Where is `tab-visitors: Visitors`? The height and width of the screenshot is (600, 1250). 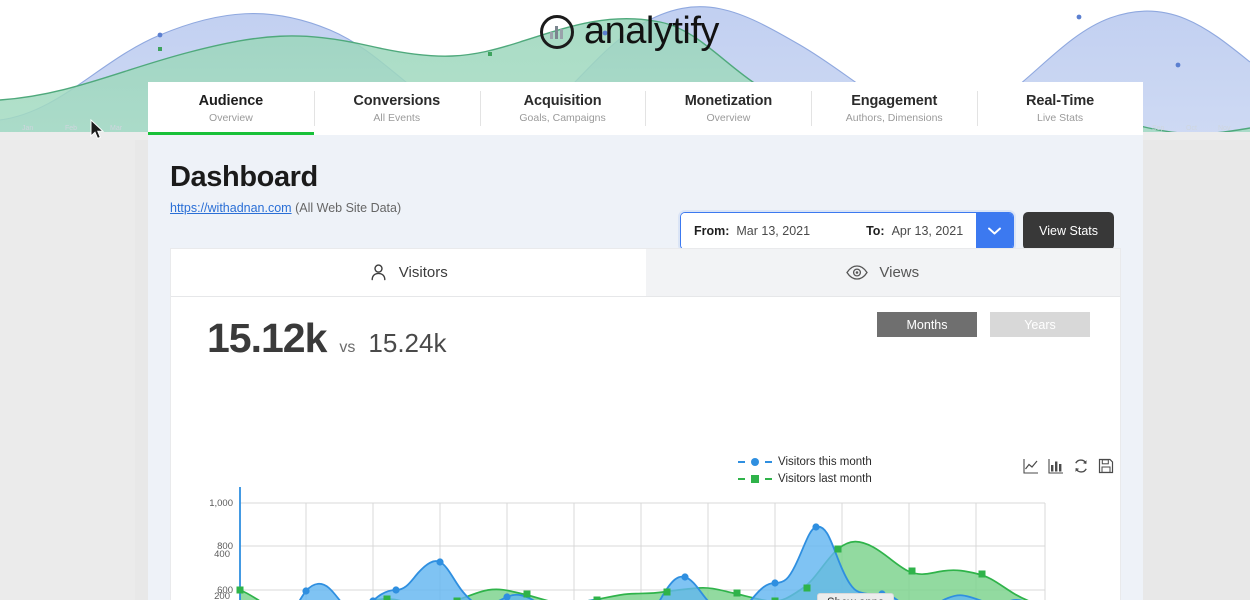
tab-visitors: Visitors is located at coordinates (408, 272).